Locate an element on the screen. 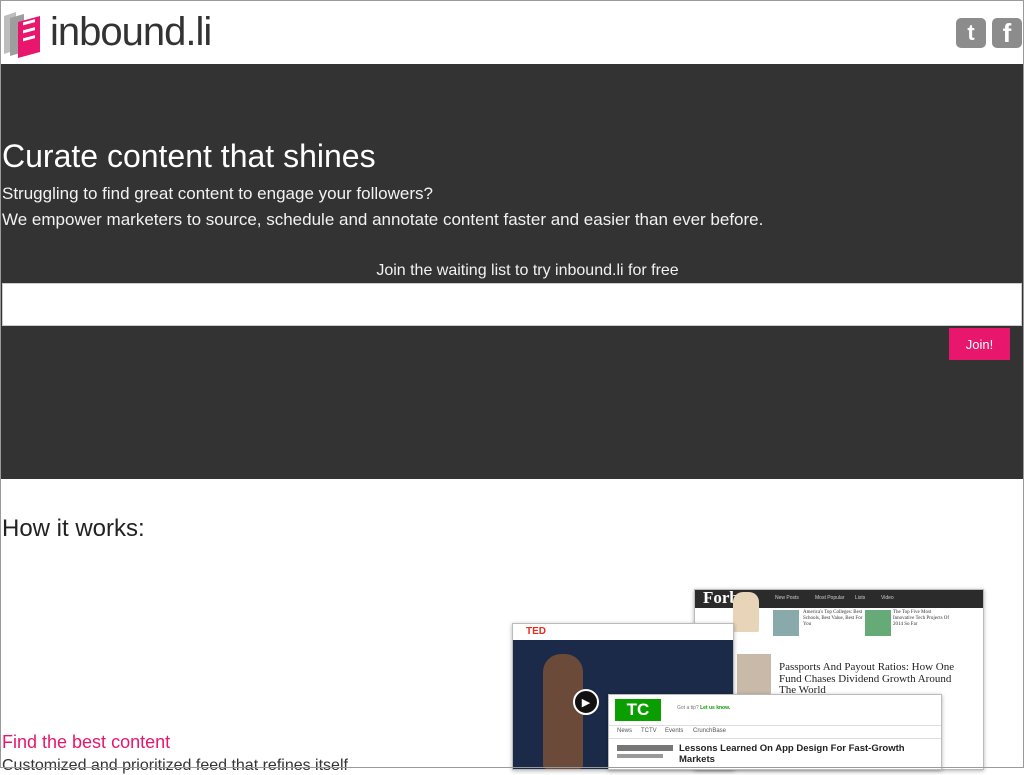 The width and height of the screenshot is (1024, 775). join-button: Join! is located at coordinates (979, 344).